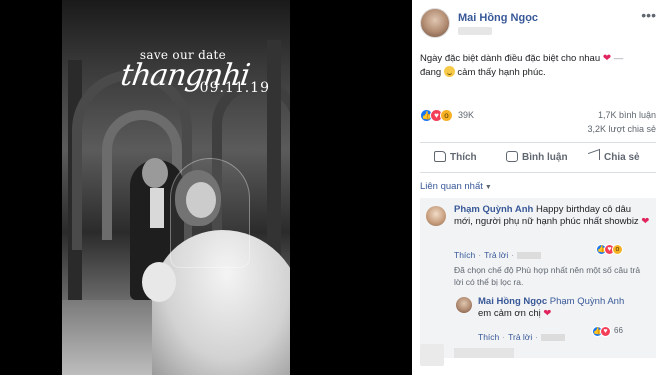 The width and height of the screenshot is (660, 375). What do you see at coordinates (622, 157) in the screenshot?
I see `share-label: Chia sẻ` at bounding box center [622, 157].